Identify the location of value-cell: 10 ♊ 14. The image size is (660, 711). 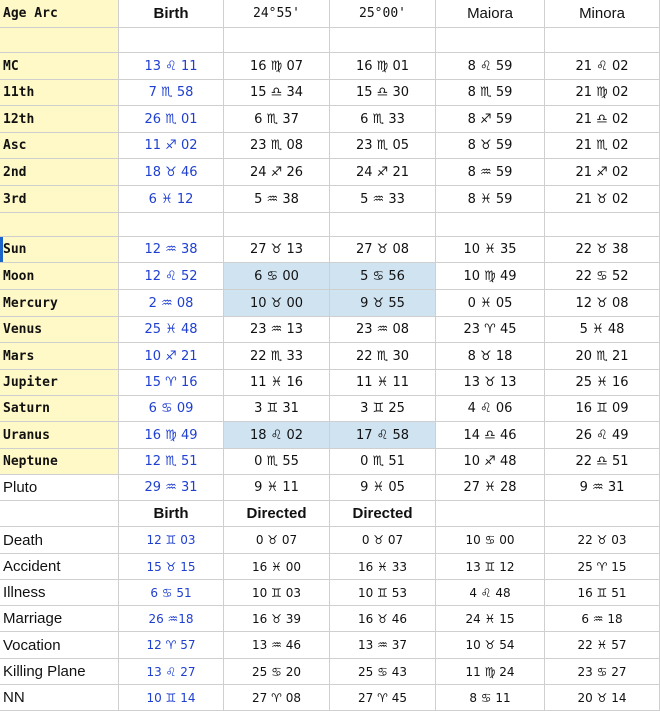
(171, 698).